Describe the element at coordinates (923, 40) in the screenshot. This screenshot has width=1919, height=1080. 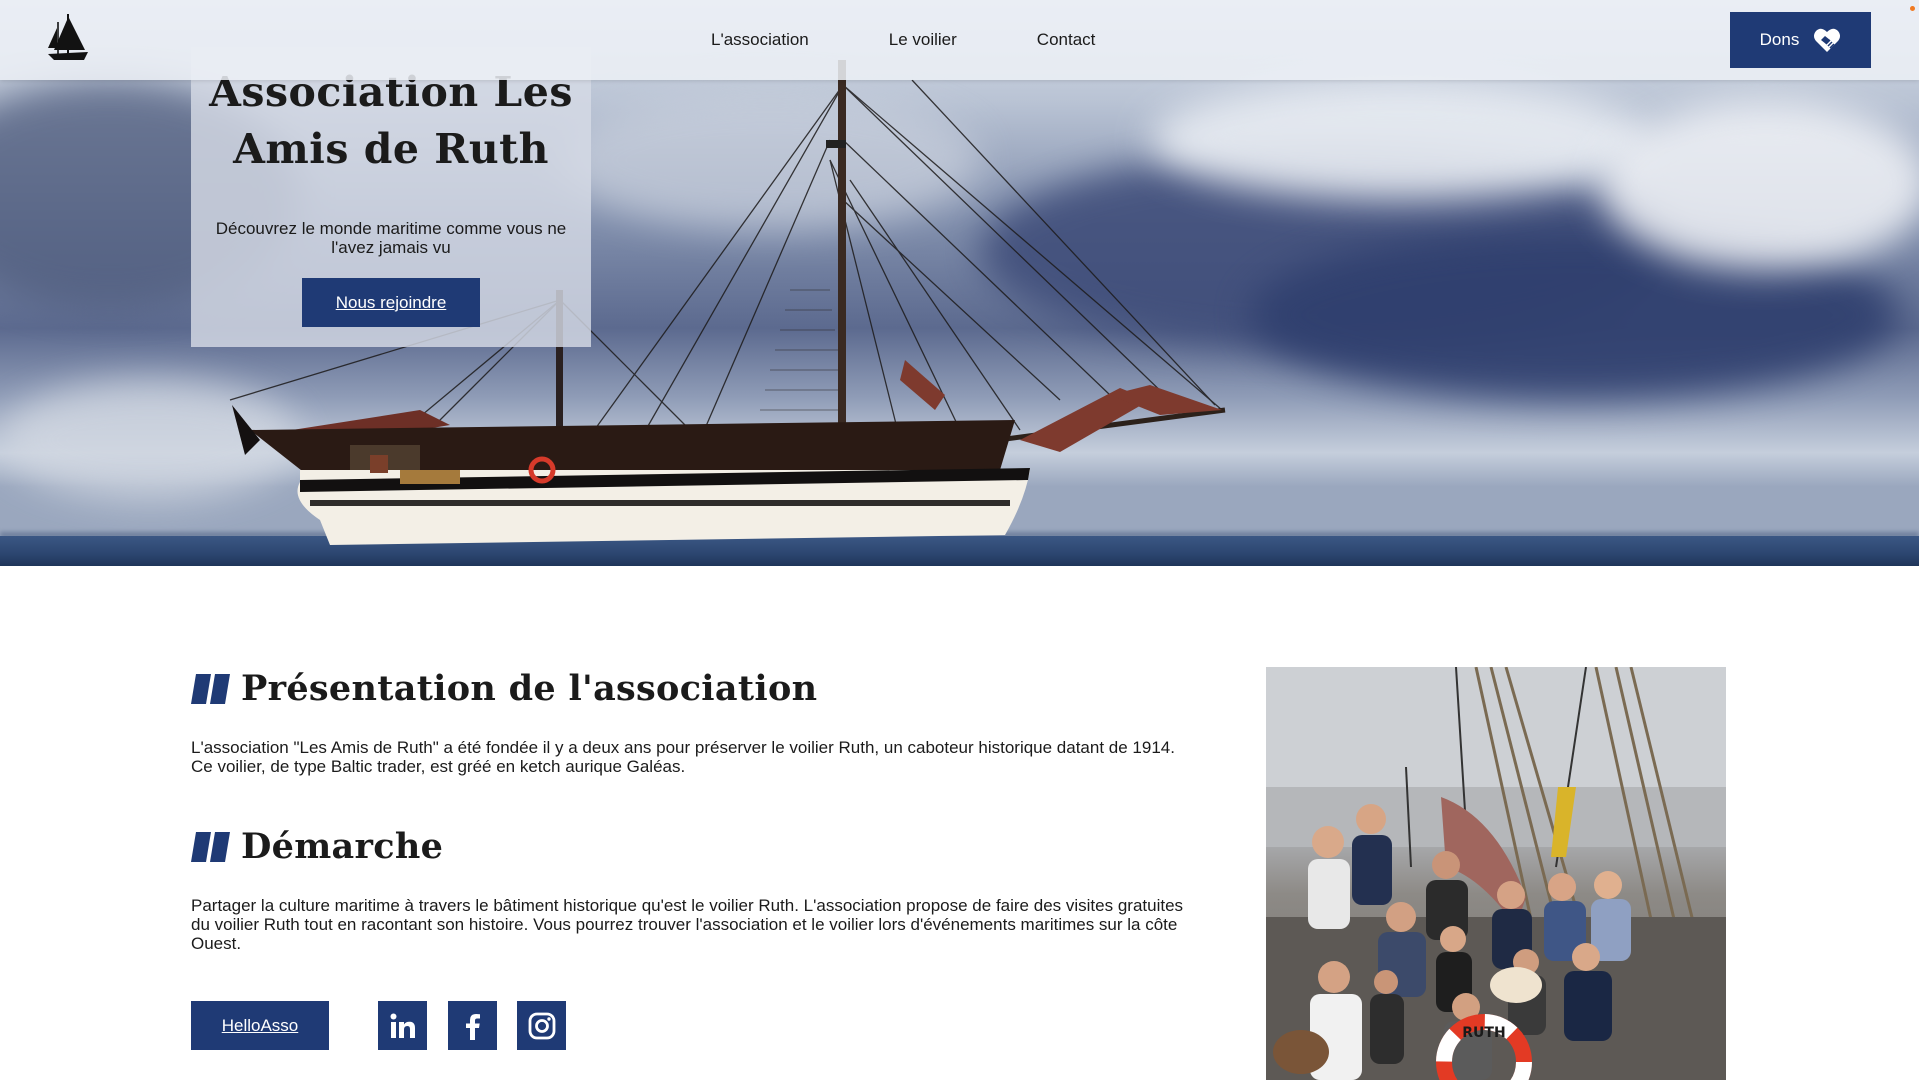
I see `nav-link-voilier: Le voilier` at that location.